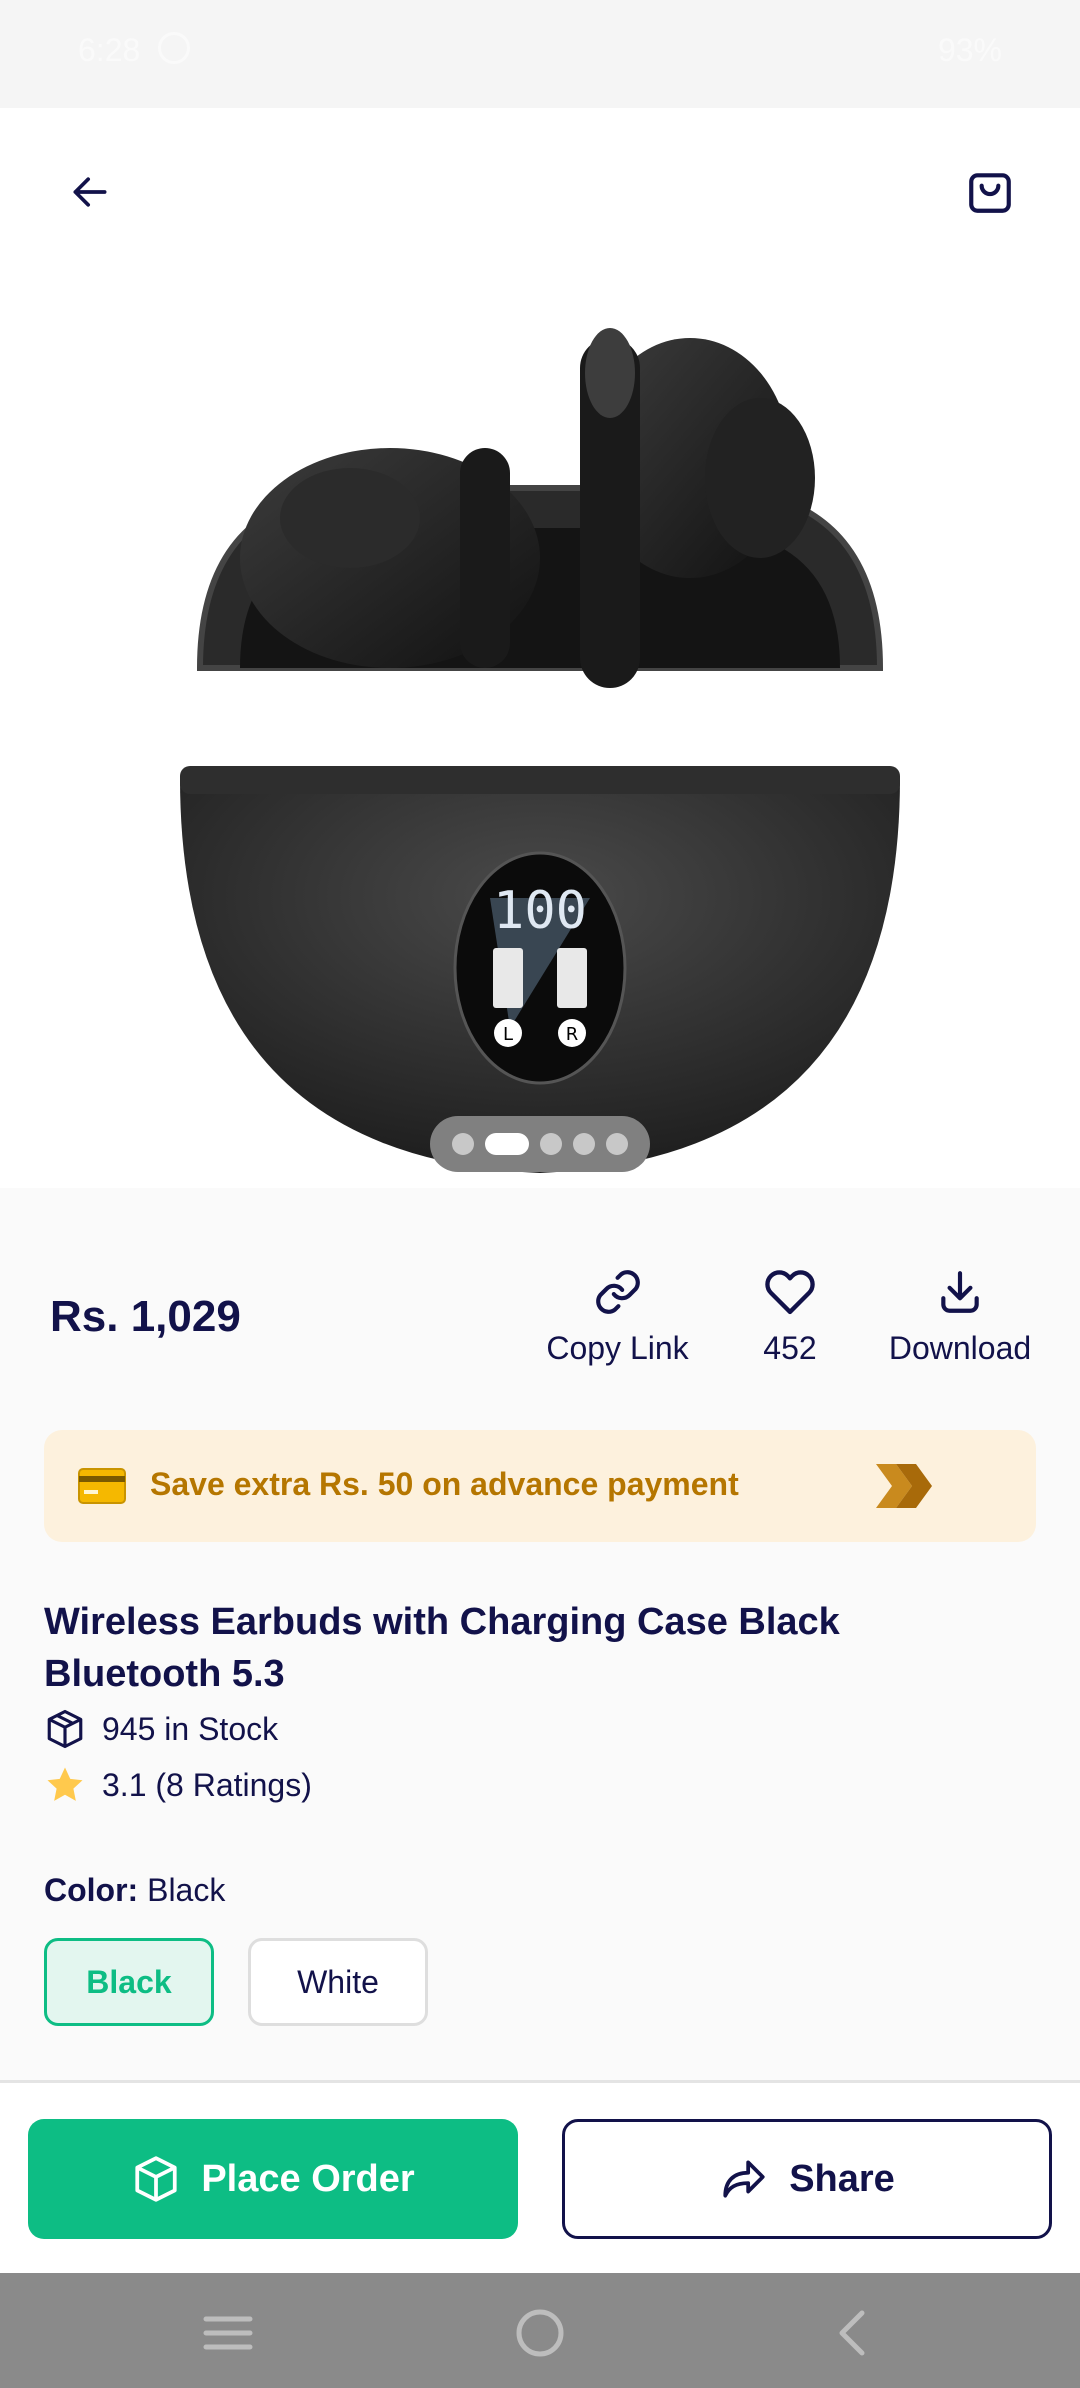 This screenshot has height=2388, width=1080. What do you see at coordinates (186, 1890) in the screenshot?
I see `color-label-value: Black` at bounding box center [186, 1890].